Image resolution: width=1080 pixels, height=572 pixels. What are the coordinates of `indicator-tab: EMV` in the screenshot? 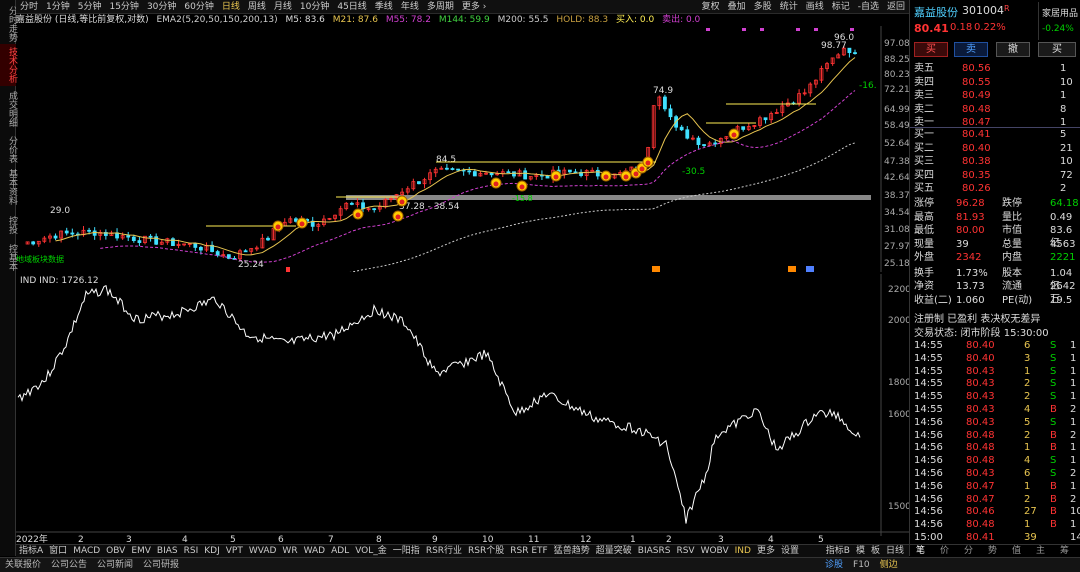 It's located at (141, 551).